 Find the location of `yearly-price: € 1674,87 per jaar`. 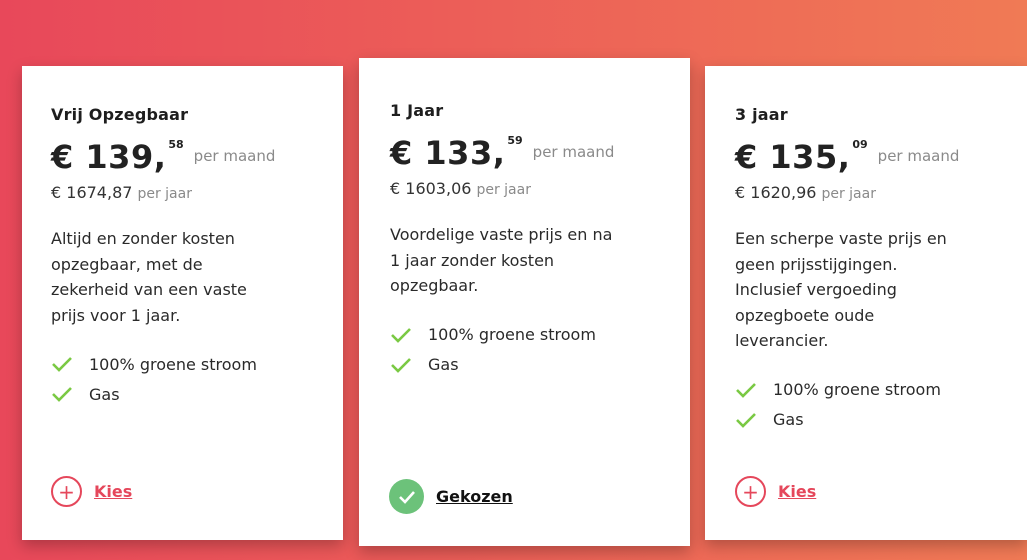

yearly-price: € 1674,87 per jaar is located at coordinates (197, 192).